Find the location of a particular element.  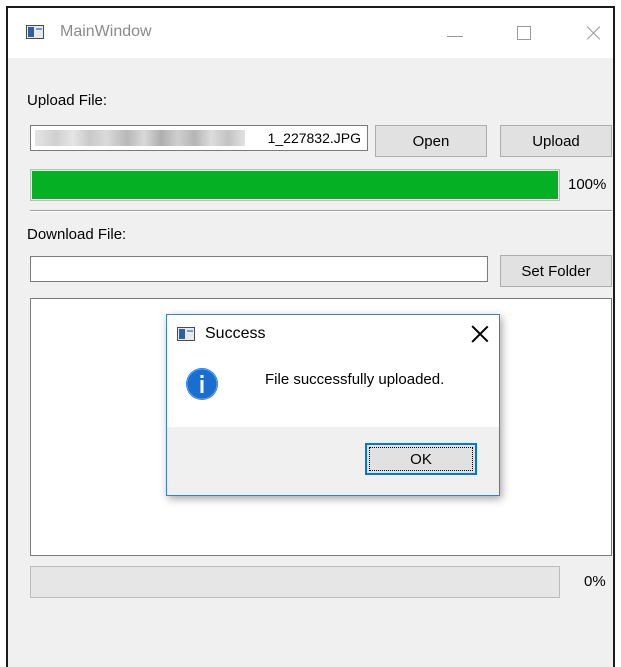

success-dialog: Success File successfully uploaded. OK is located at coordinates (333, 405).